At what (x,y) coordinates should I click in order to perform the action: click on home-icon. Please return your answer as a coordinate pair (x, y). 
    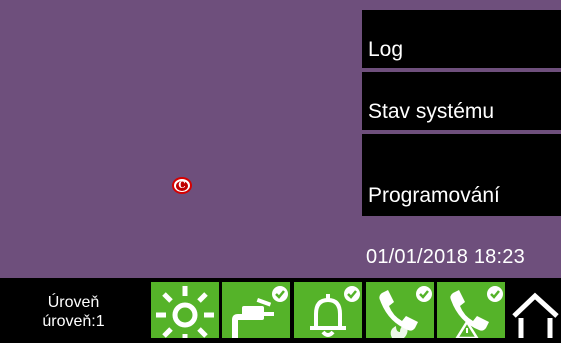
    Looking at the image, I should click on (535, 315).